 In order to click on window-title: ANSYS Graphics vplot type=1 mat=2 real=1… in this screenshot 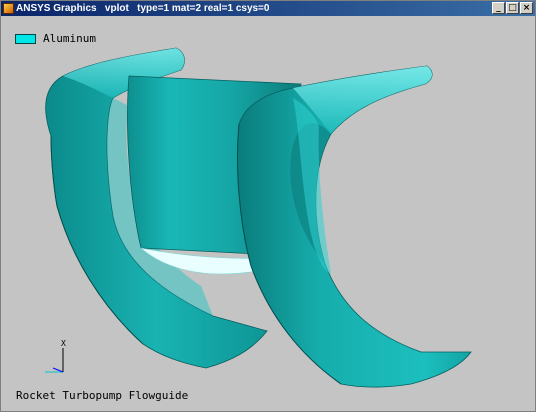, I will do `click(143, 8)`.